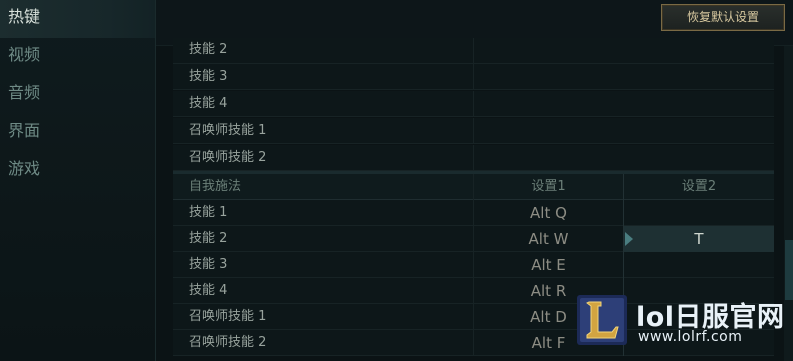 Image resolution: width=793 pixels, height=361 pixels. Describe the element at coordinates (77, 95) in the screenshot. I see `sidebar-item-audio: 音频` at that location.